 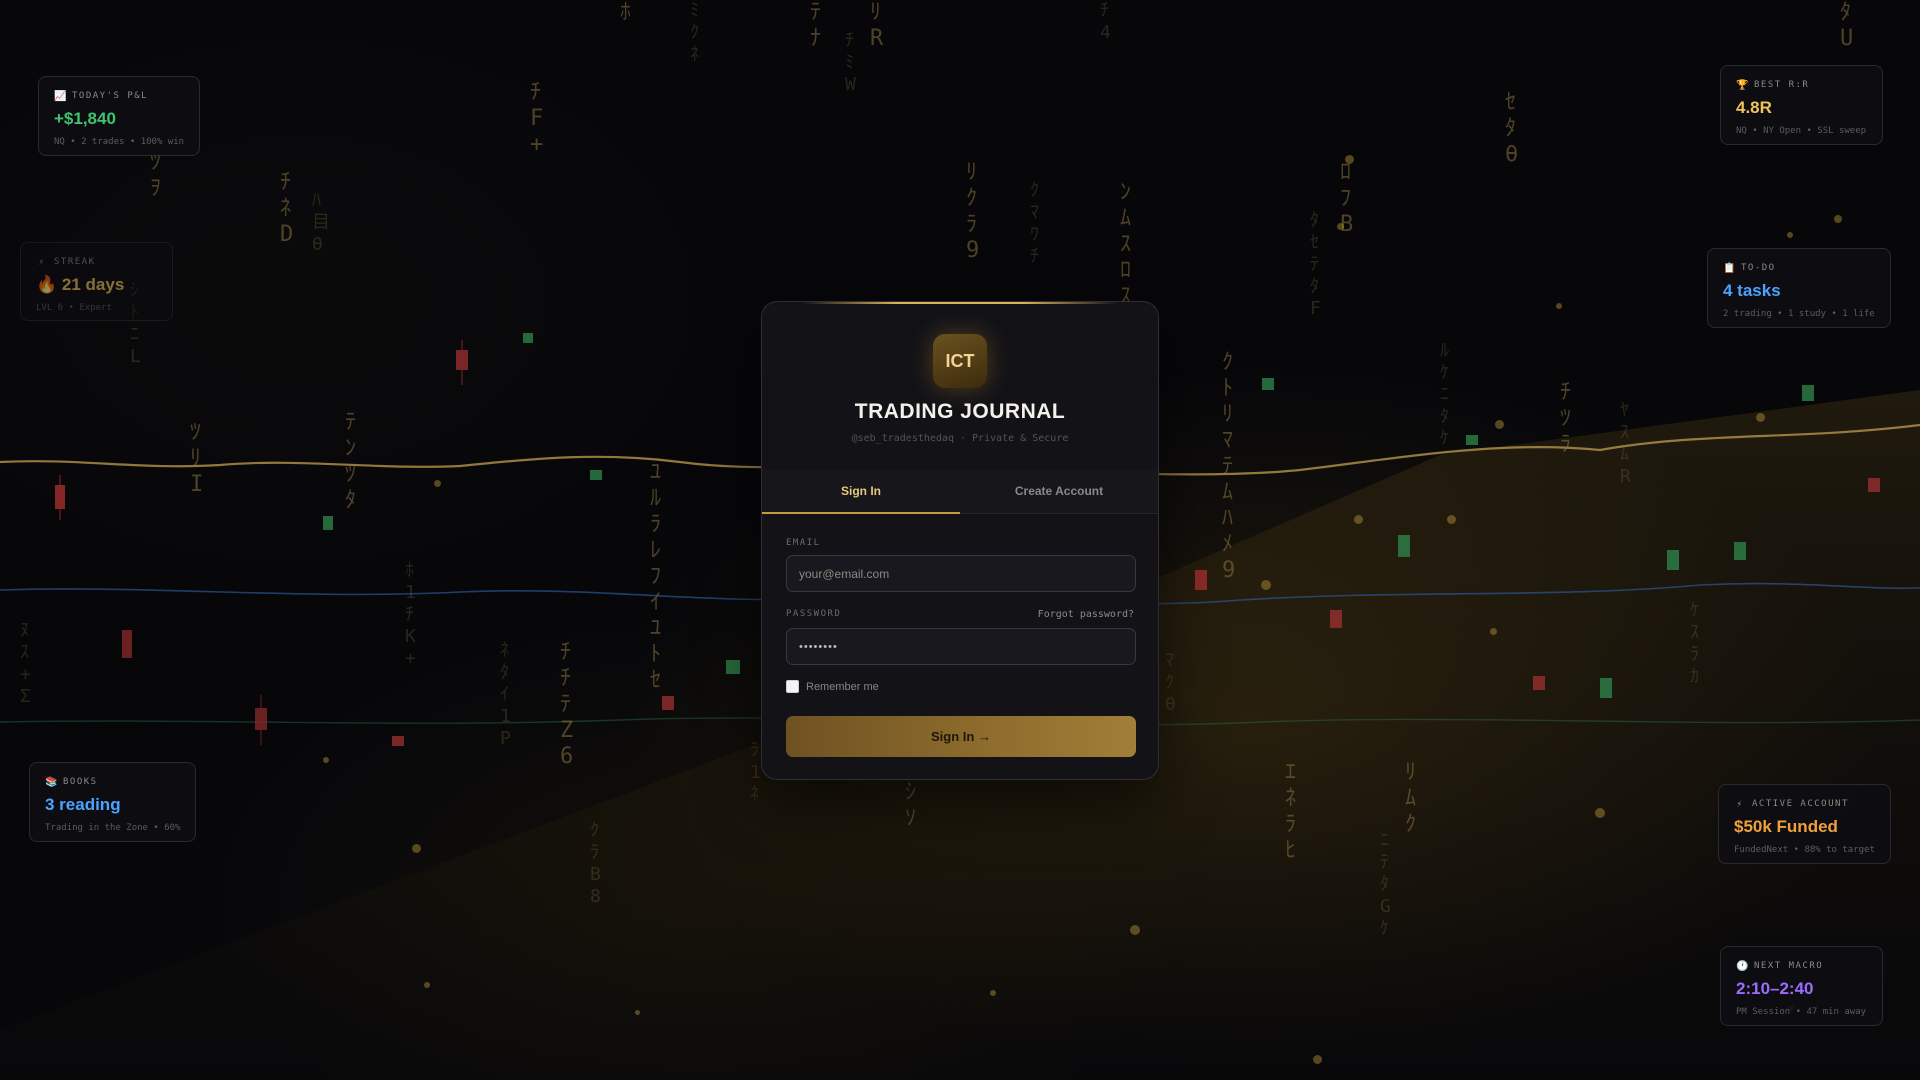 I want to click on stat-subtext: LVL 6 • Expert, so click(x=74, y=308).